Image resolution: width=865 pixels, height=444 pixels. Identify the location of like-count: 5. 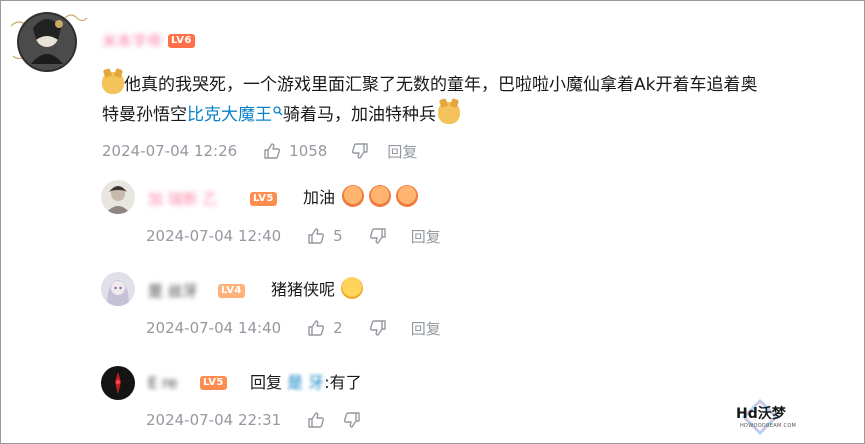
(338, 236).